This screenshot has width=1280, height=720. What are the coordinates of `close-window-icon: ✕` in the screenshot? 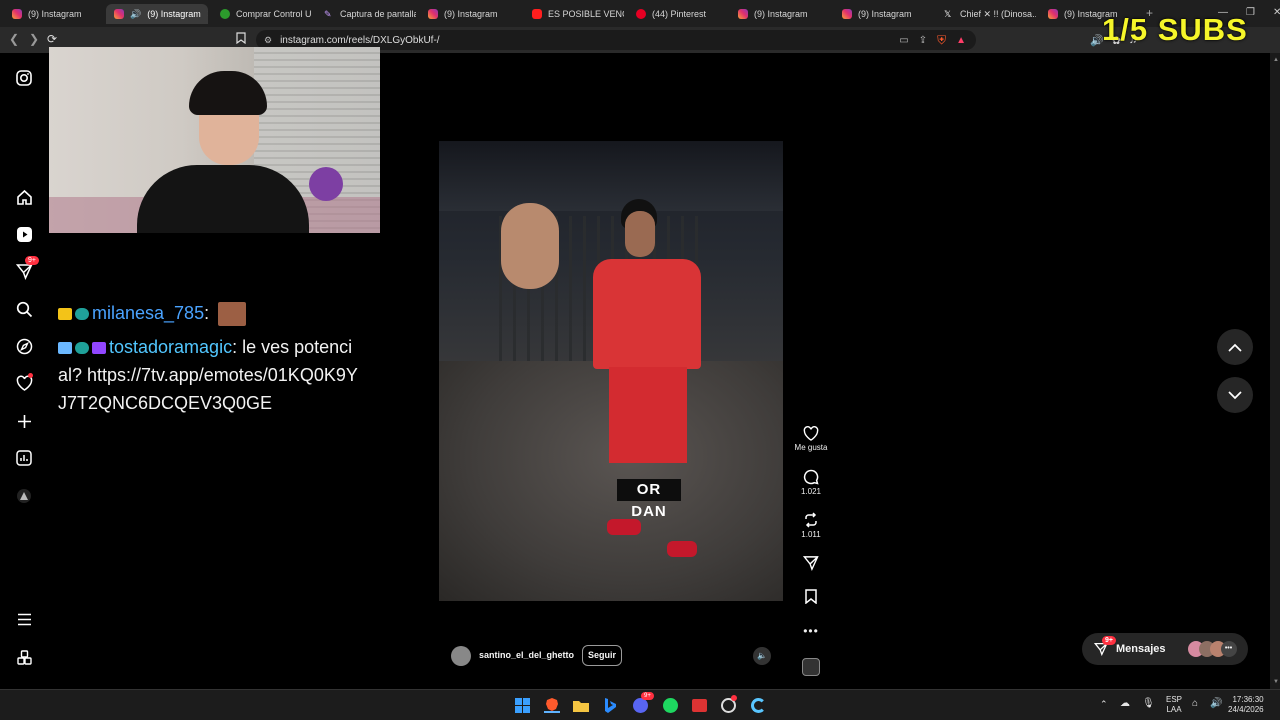 It's located at (1276, 12).